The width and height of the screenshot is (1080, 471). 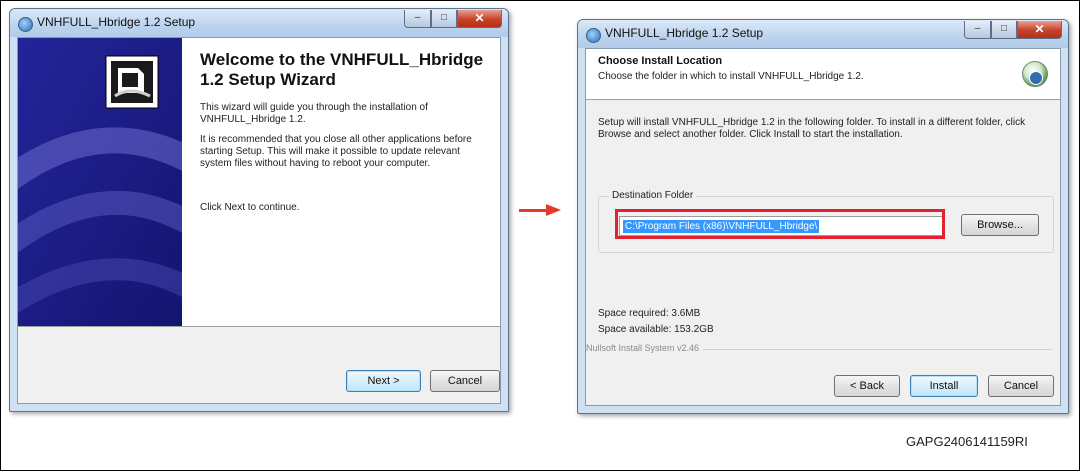 I want to click on space-available: Space available: 153.2GB, so click(x=656, y=329).